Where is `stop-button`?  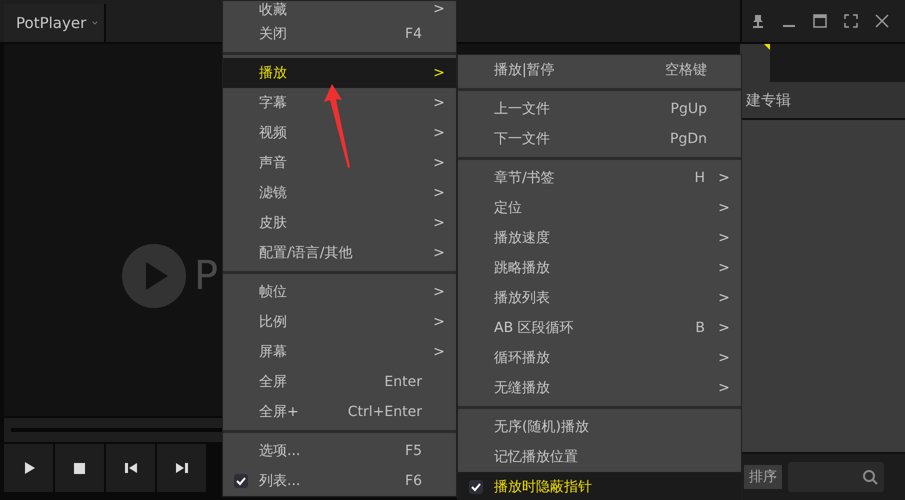 stop-button is located at coordinates (79, 468).